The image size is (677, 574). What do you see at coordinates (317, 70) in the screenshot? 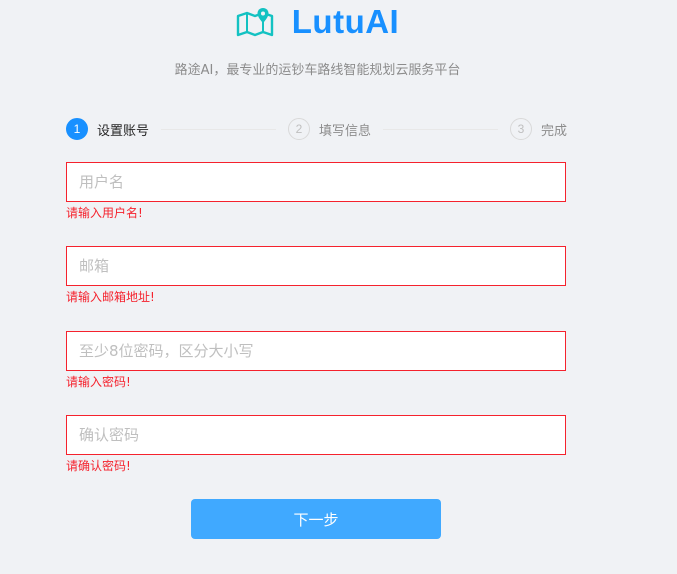
I see `brand-tagline: 路途AI，最专业的运钞车路线智能规划云服务平台` at bounding box center [317, 70].